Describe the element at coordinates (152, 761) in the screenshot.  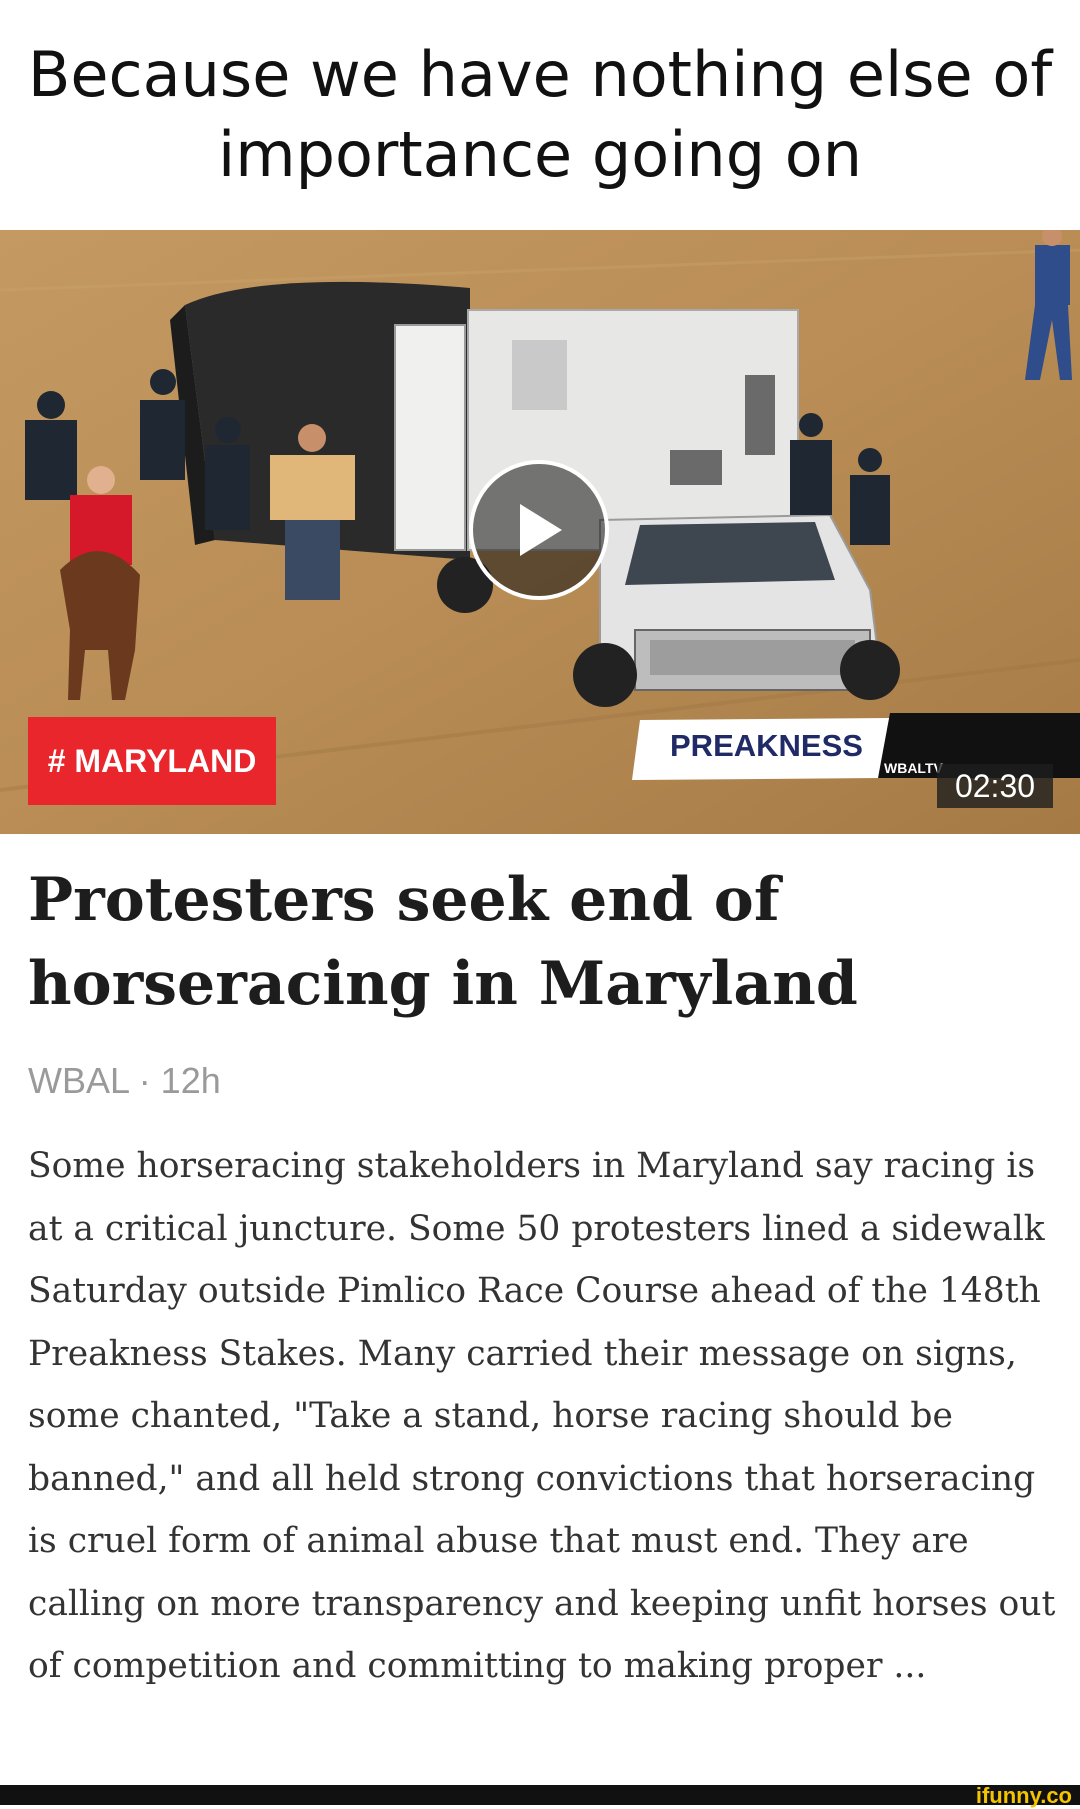
I see `hashtag-badge: # MARYLAND` at that location.